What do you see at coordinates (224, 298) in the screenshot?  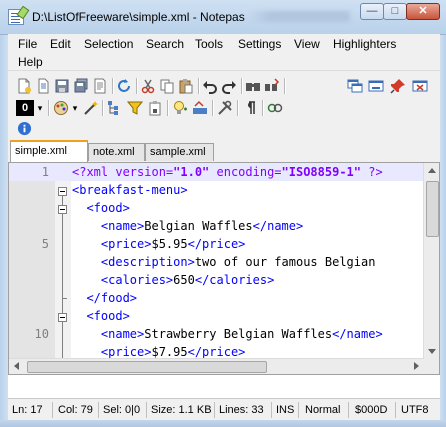 I see `code-line: </food>` at bounding box center [224, 298].